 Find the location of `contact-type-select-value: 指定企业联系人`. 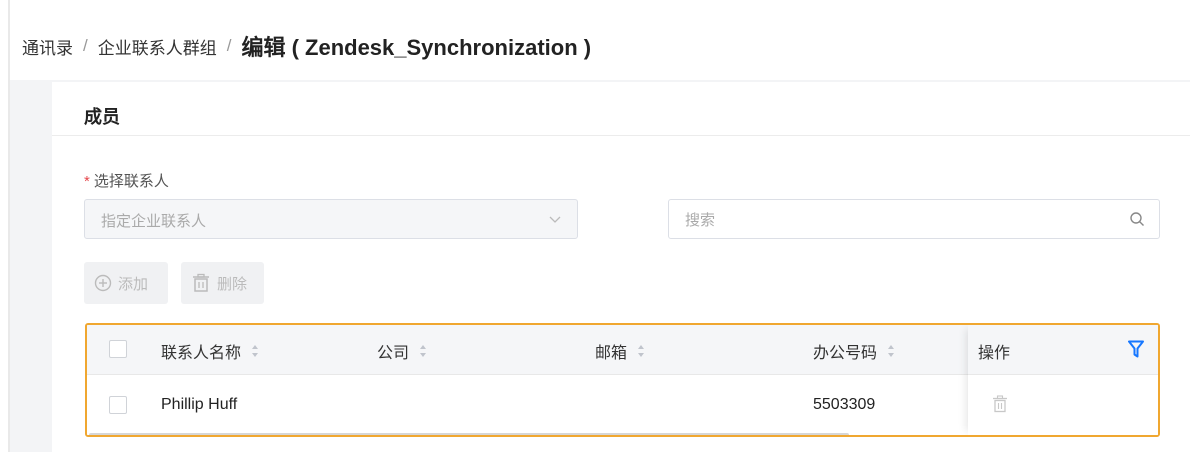

contact-type-select-value: 指定企业联系人 is located at coordinates (154, 221).